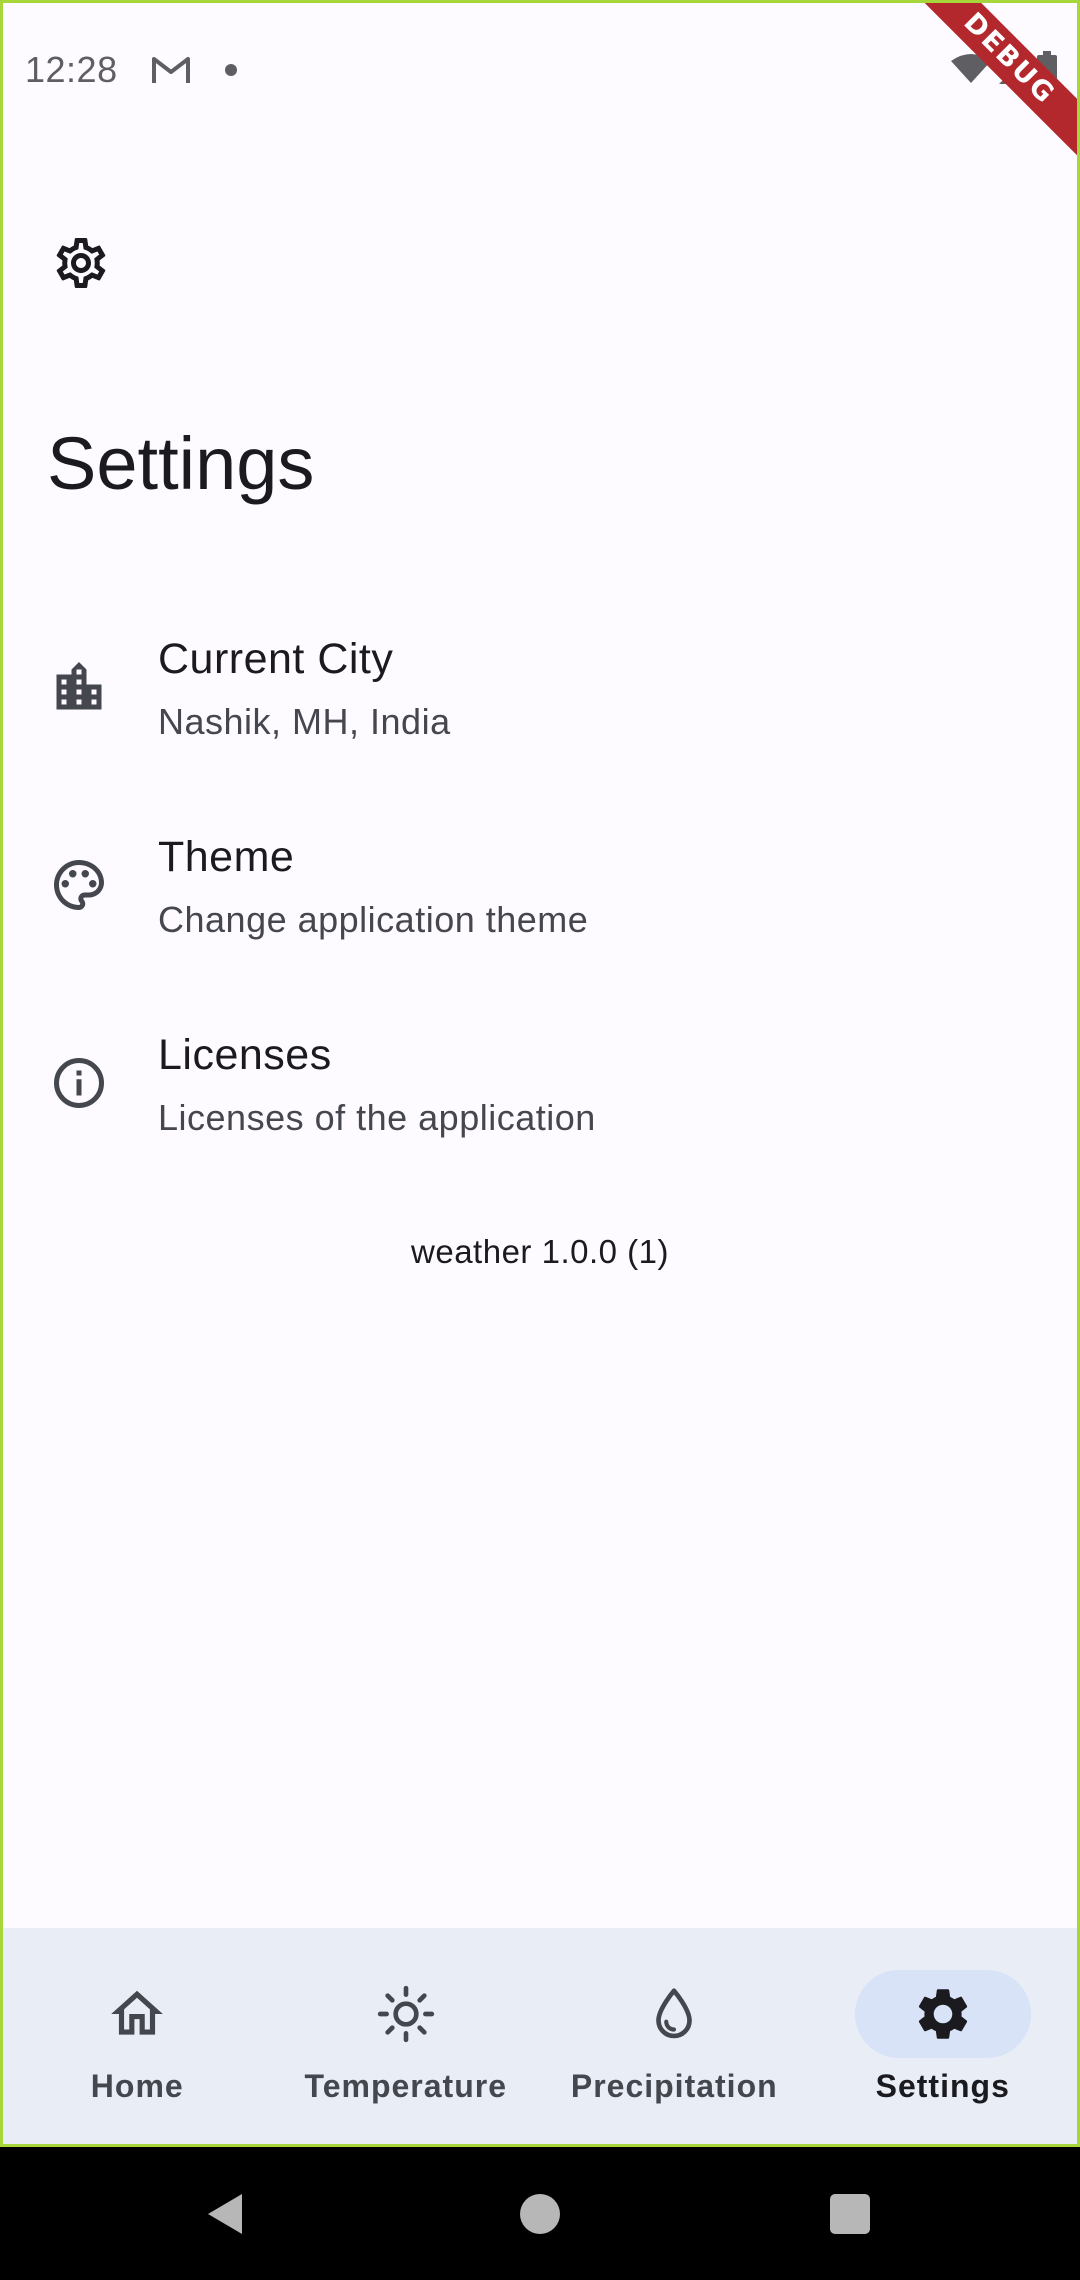 The width and height of the screenshot is (1080, 2280). I want to click on drop-icon, so click(674, 2013).